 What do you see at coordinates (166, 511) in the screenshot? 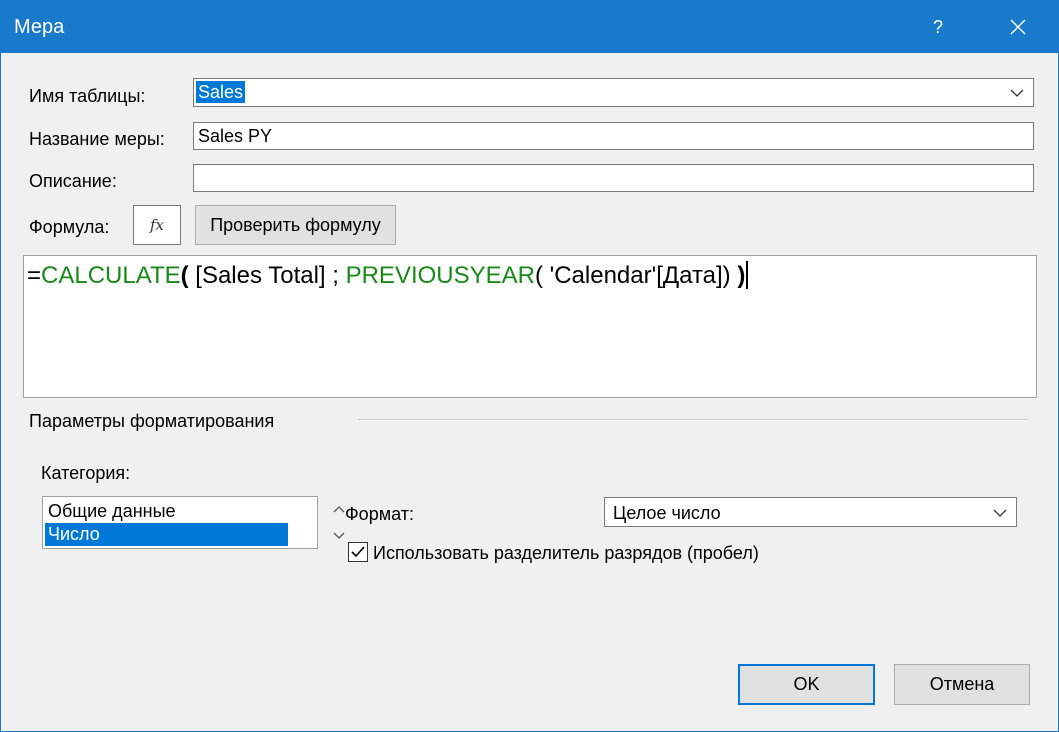
I see `category-item-general: Общие данные` at bounding box center [166, 511].